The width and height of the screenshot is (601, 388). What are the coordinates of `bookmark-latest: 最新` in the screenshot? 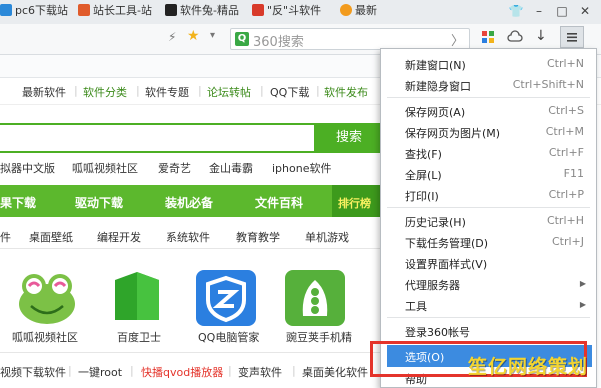 It's located at (358, 11).